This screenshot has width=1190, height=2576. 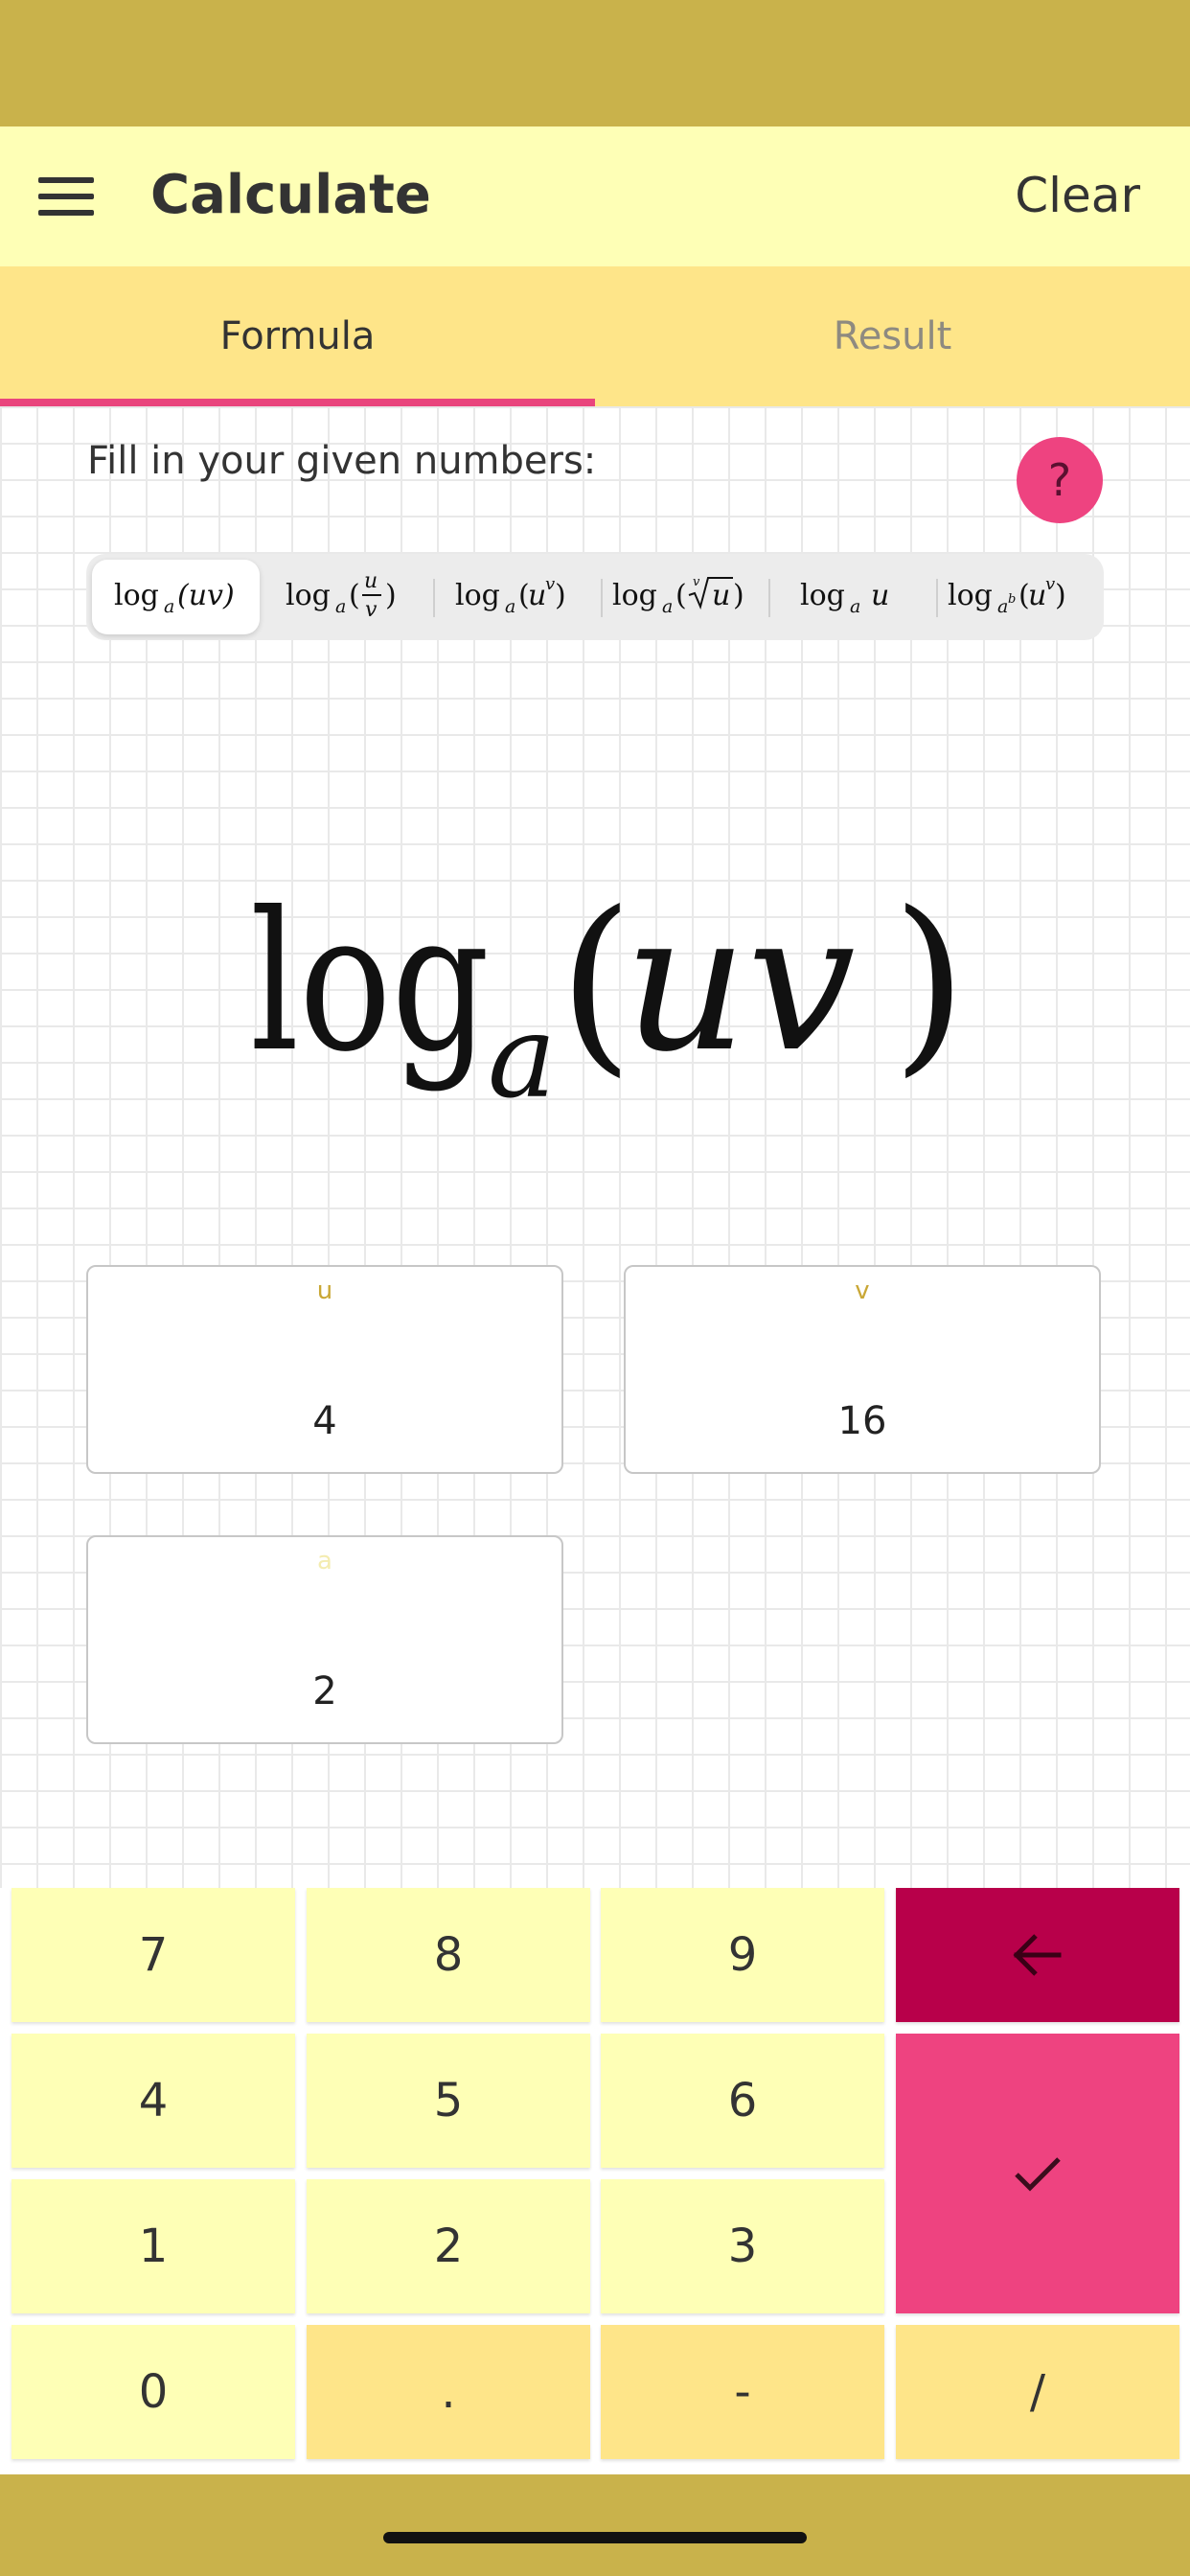 I want to click on svg-text: uv, so click(x=740, y=982).